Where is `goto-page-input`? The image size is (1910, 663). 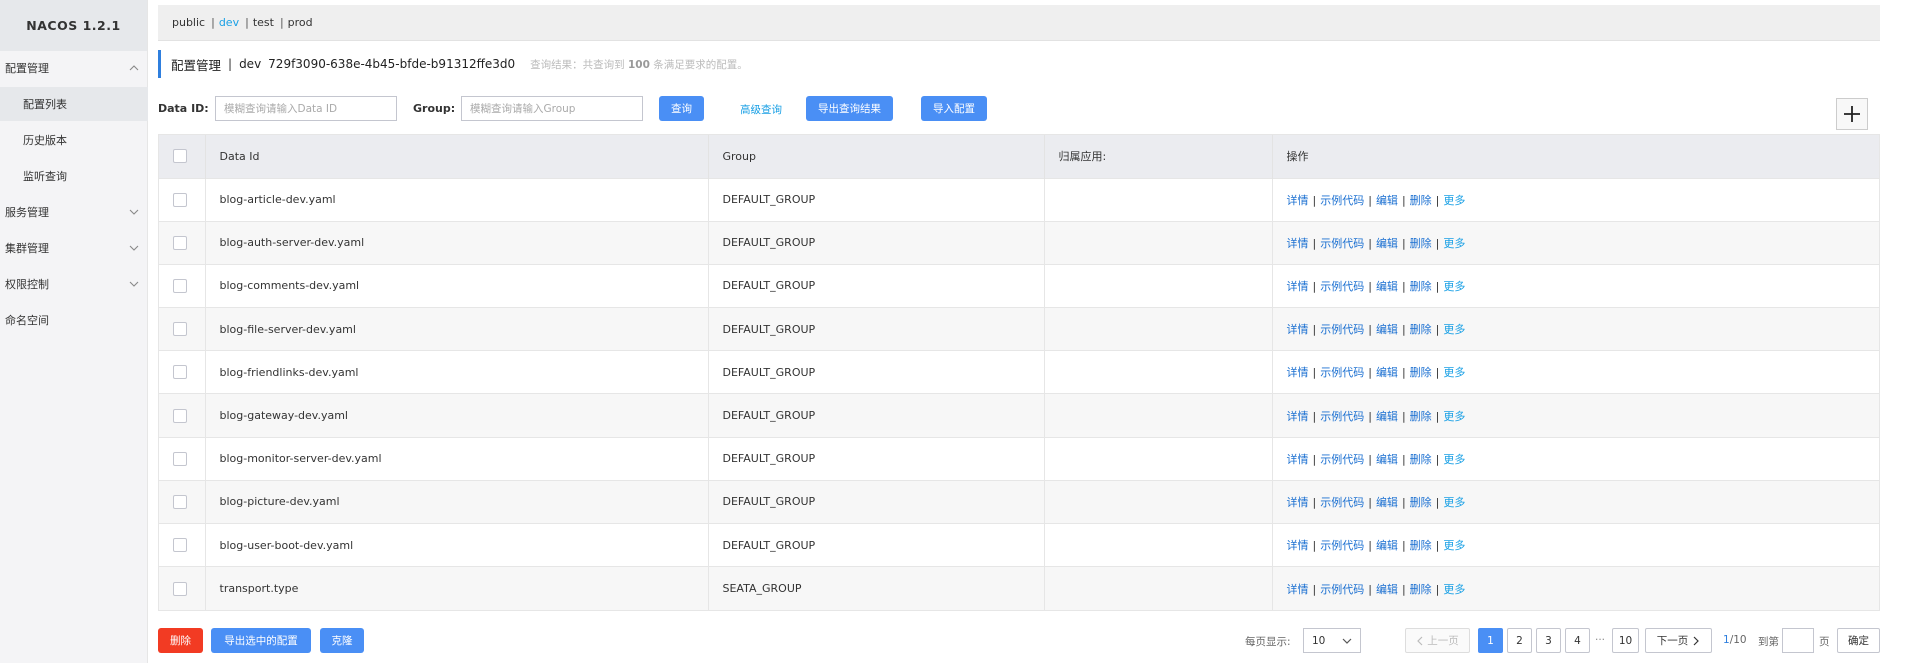
goto-page-input is located at coordinates (1798, 640).